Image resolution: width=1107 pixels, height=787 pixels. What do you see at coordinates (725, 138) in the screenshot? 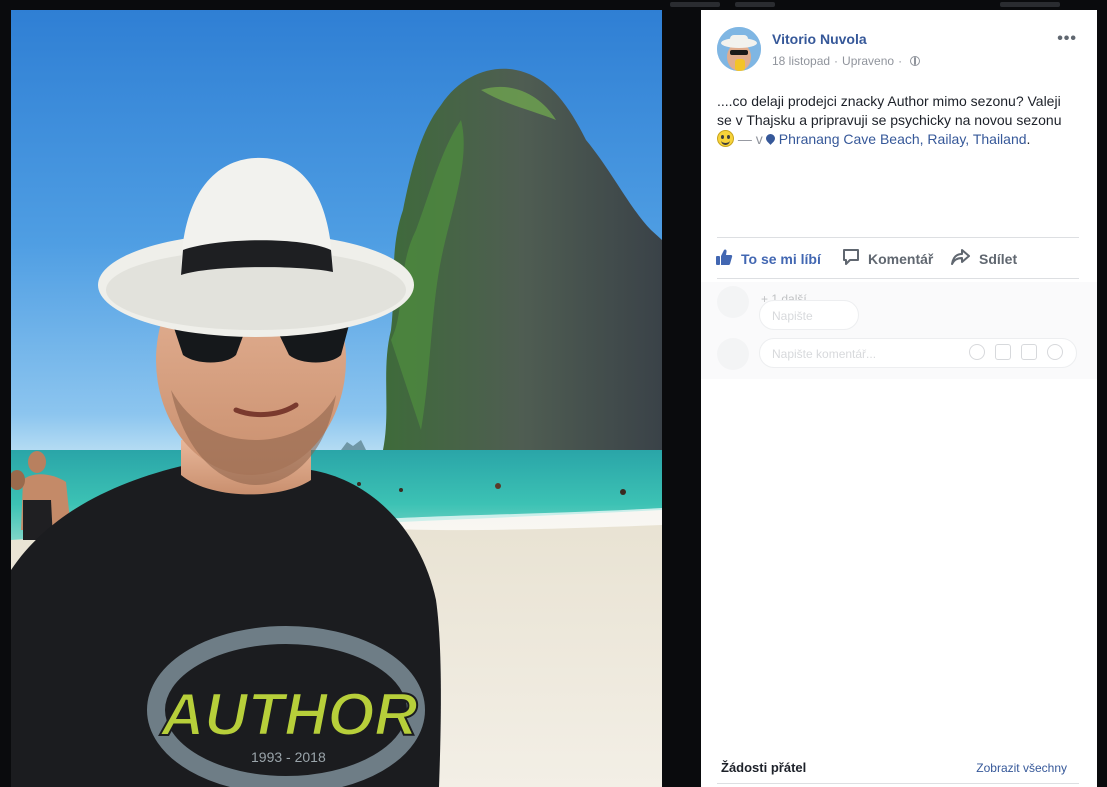
I see `smiley-icon` at bounding box center [725, 138].